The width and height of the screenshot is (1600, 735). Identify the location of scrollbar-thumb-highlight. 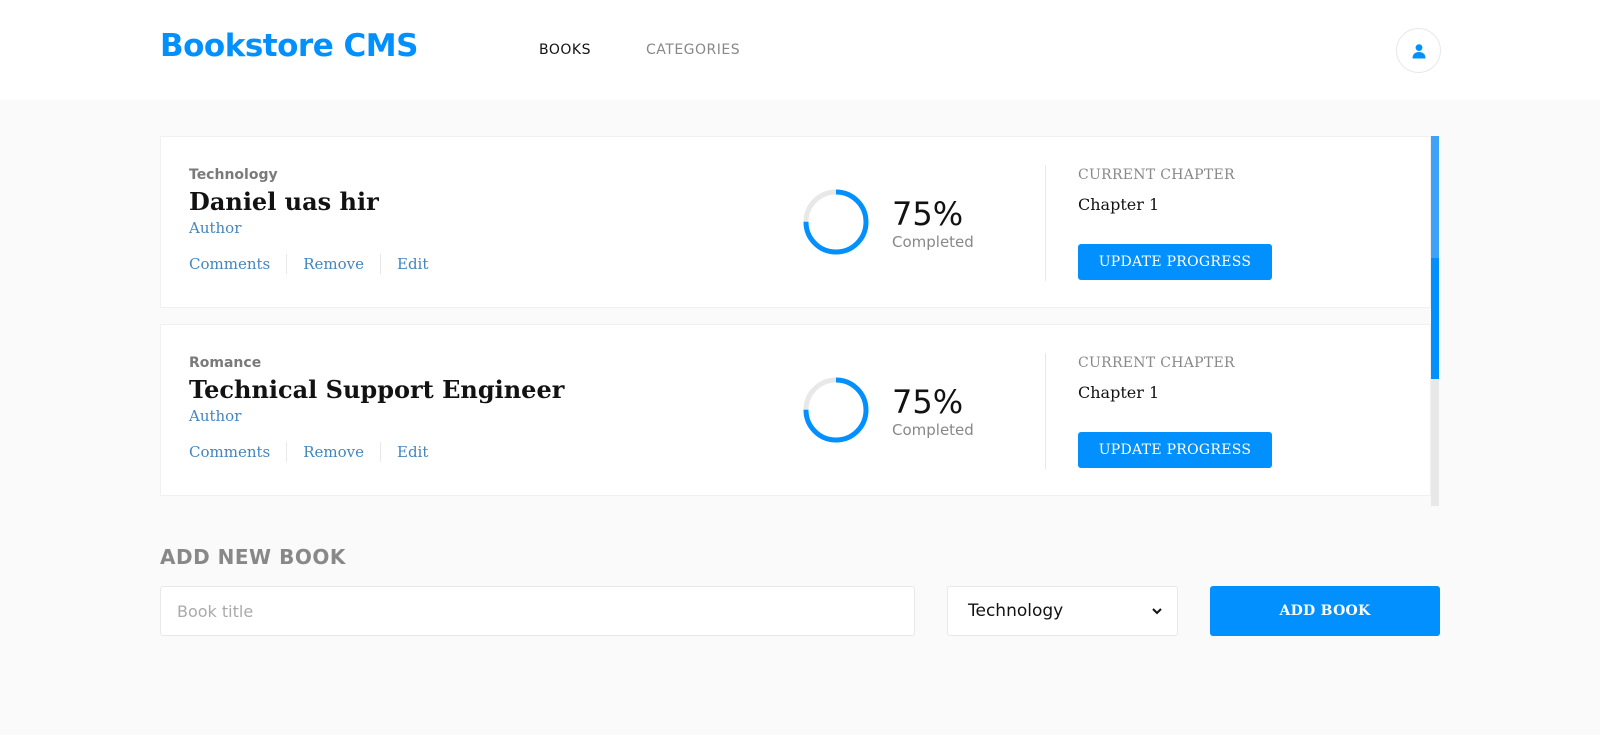
(1435, 197).